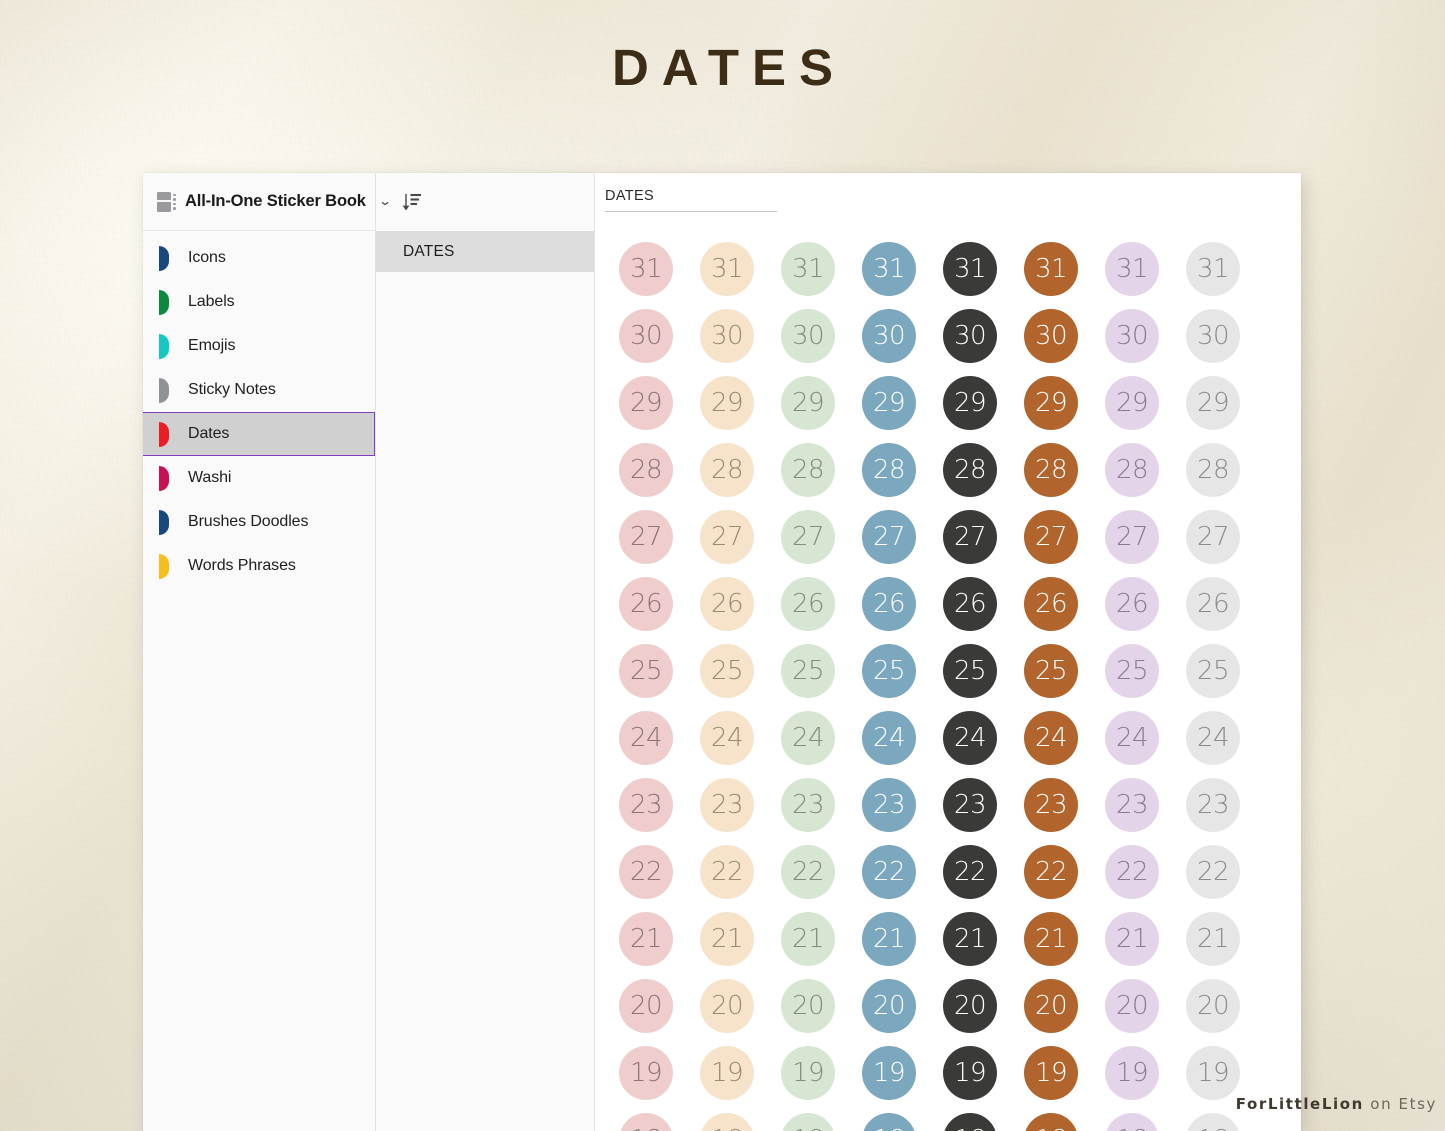  Describe the element at coordinates (727, 804) in the screenshot. I see `date-sticker-23-cream: 23` at that location.